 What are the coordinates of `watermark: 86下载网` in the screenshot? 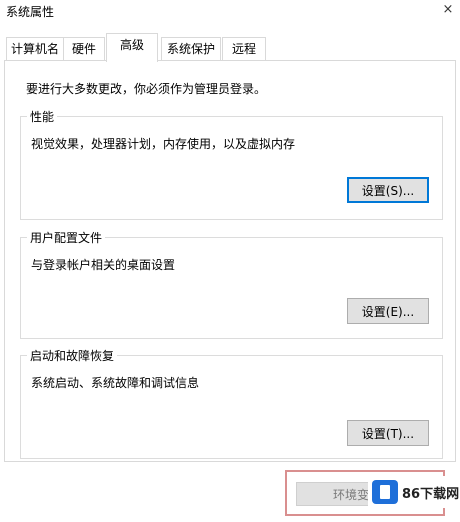 It's located at (414, 492).